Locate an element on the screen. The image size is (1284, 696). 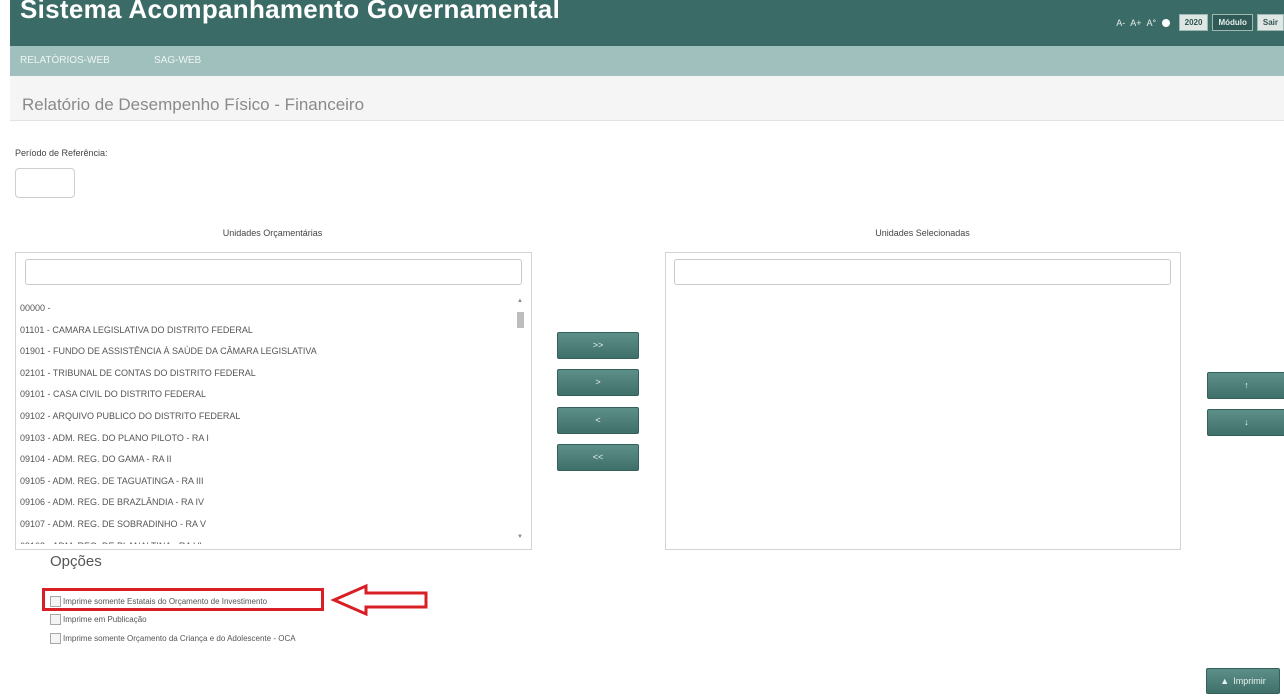
right-filter-input is located at coordinates (922, 272).